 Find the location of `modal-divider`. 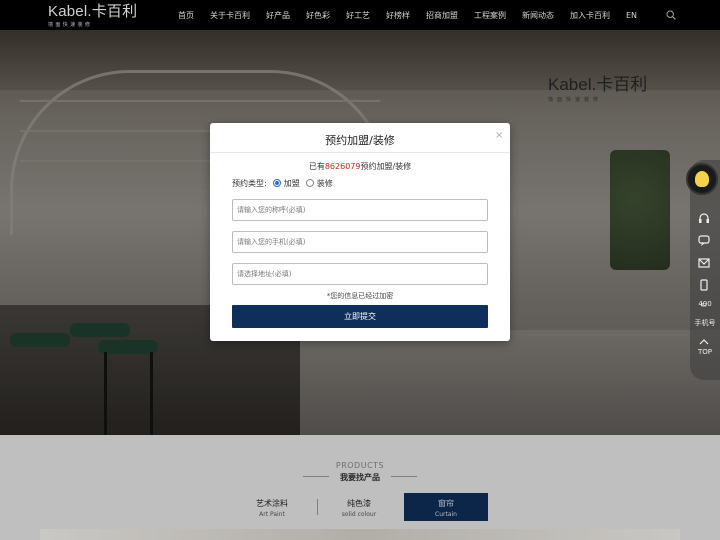

modal-divider is located at coordinates (360, 152).